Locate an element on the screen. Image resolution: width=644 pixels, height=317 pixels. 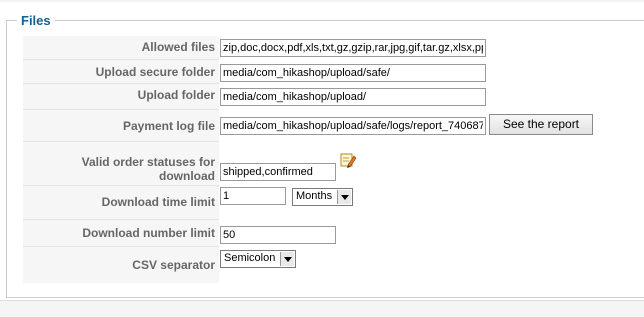
edit-icon is located at coordinates (348, 160).